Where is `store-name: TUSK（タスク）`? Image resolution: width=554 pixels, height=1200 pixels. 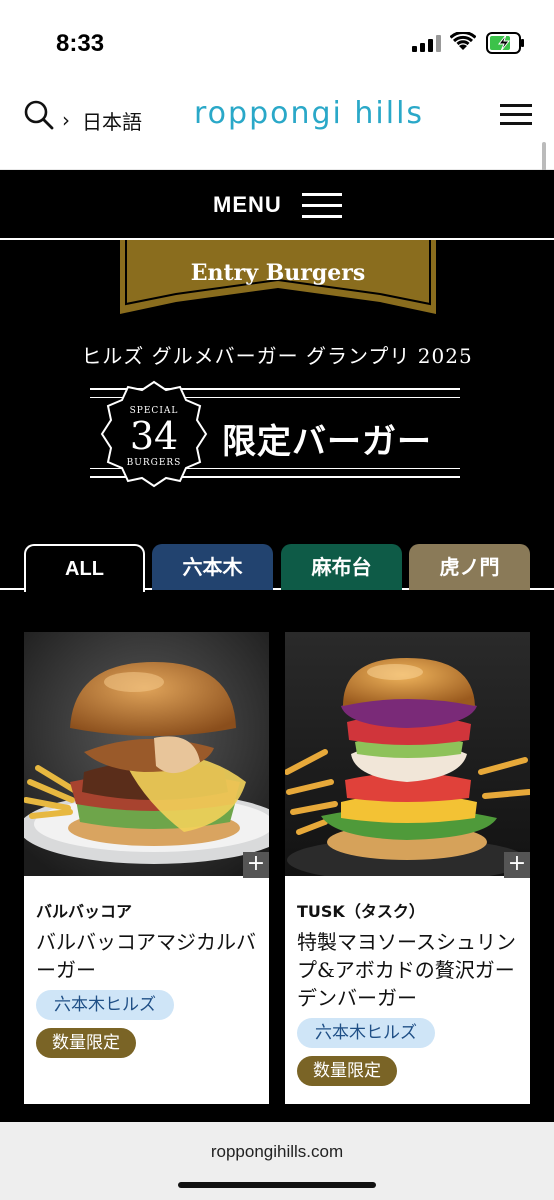 store-name: TUSK（タスク） is located at coordinates (361, 911).